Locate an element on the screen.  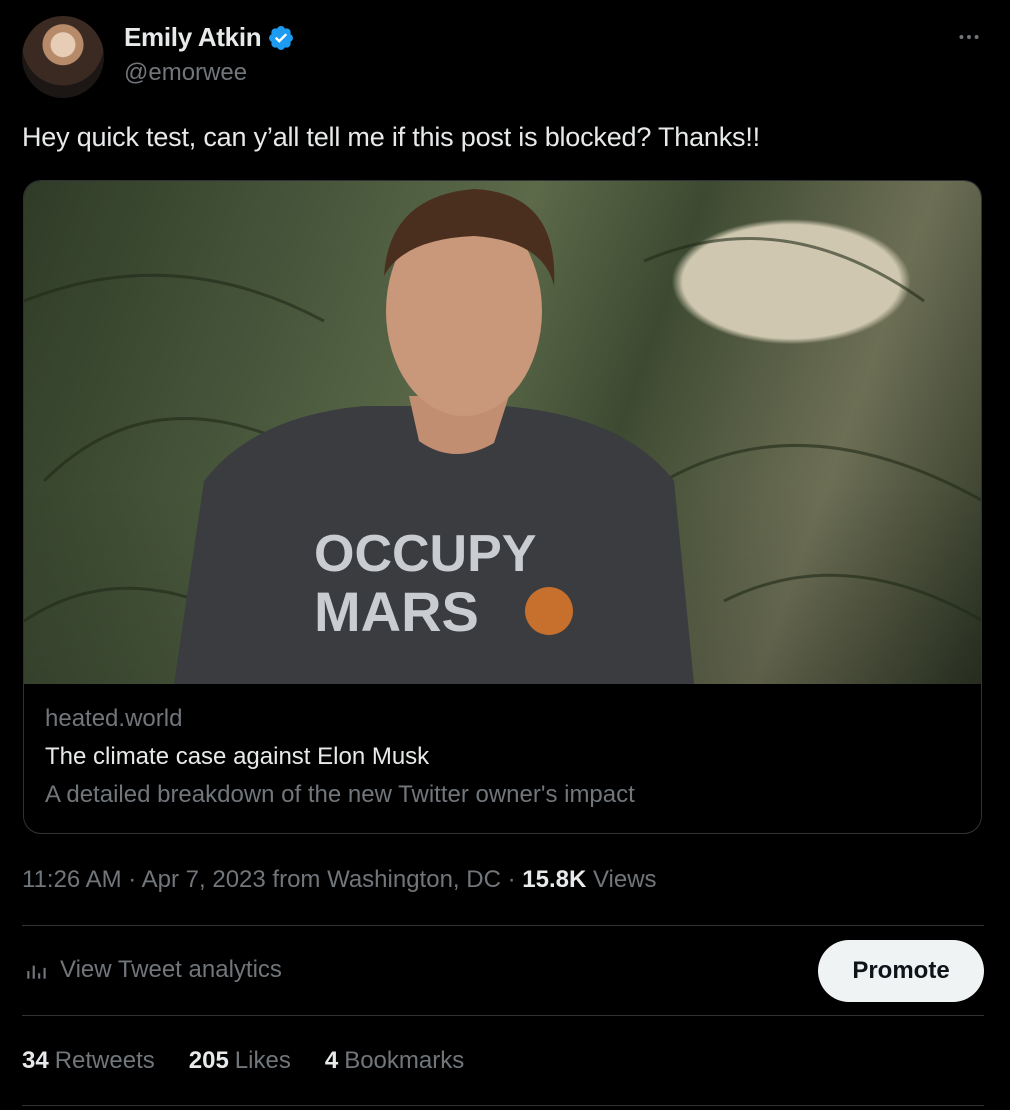
shirt-text-mars: MARS is located at coordinates (396, 611).